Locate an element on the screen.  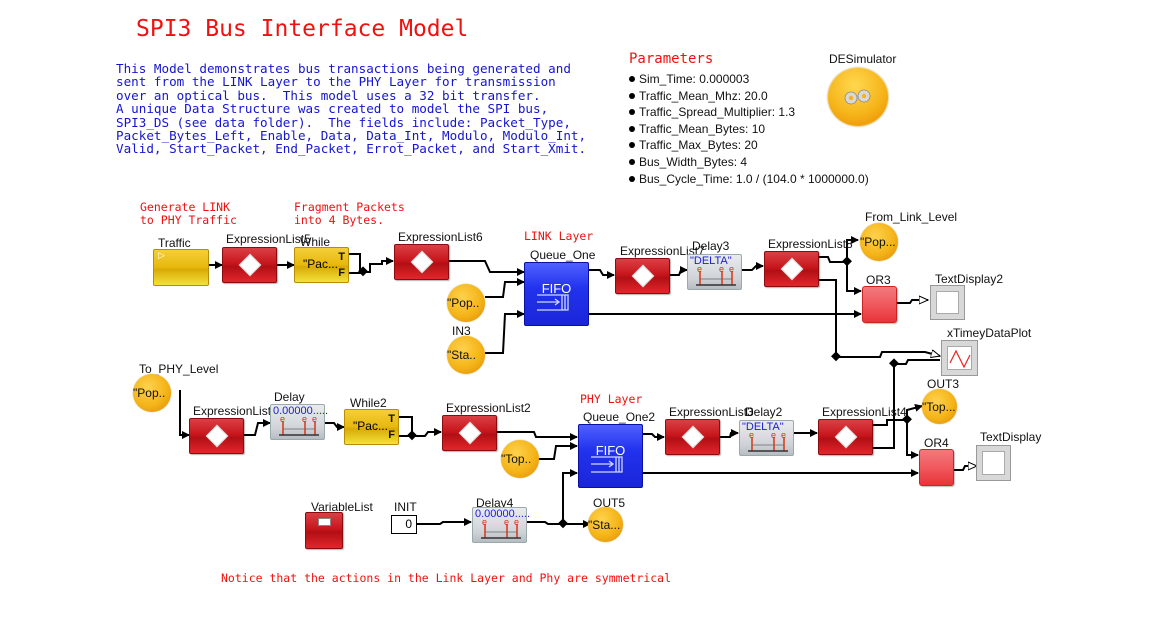
de-simulator-director is located at coordinates (858, 97).